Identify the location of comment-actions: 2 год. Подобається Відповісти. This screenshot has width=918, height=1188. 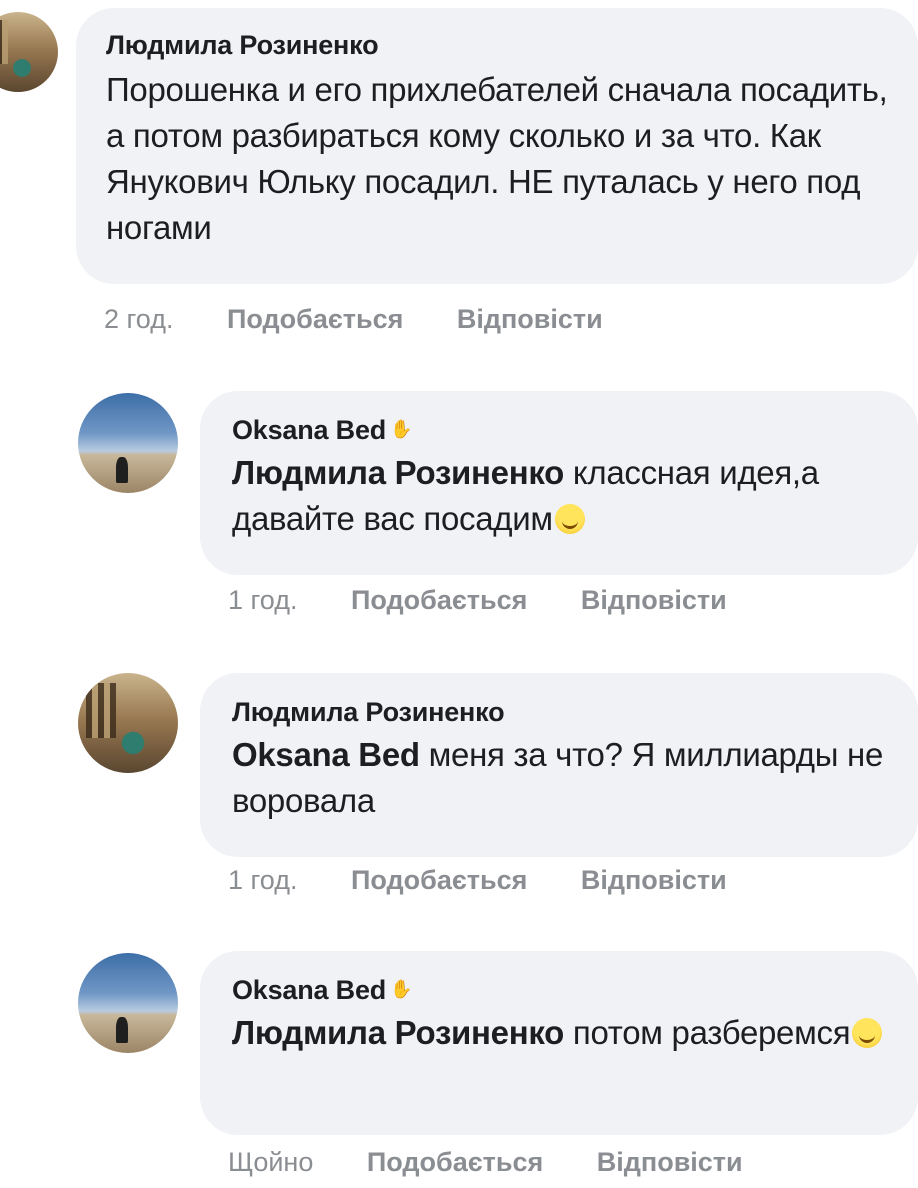
(376, 319).